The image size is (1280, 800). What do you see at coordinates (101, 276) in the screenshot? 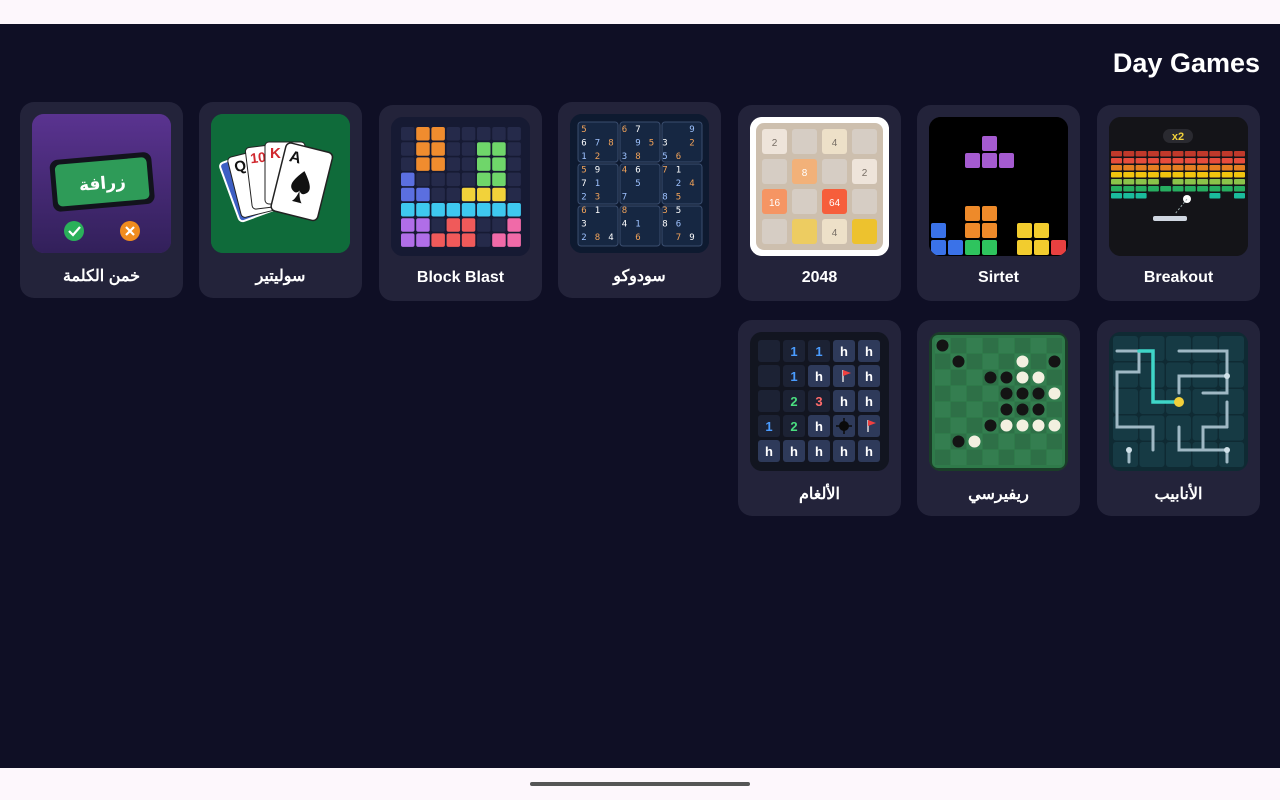
I see `game-title: خمن الكلمة` at bounding box center [101, 276].